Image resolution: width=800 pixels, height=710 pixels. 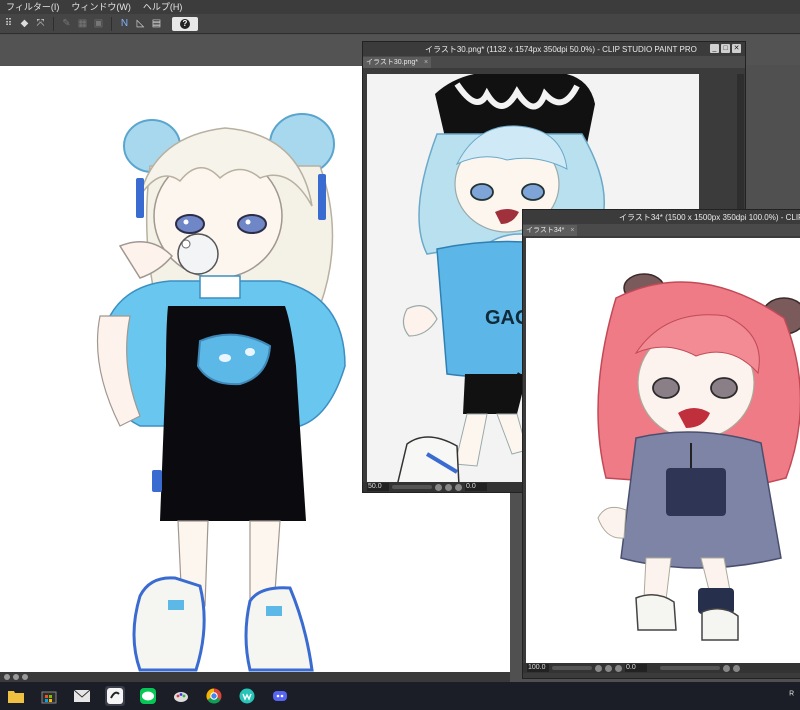 I want to click on clip-studio-icon, so click(x=115, y=696).